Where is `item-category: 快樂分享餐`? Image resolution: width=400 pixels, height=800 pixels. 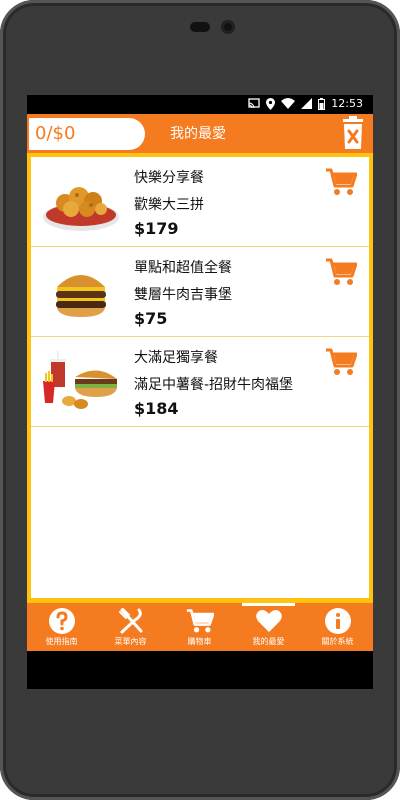
item-category: 快樂分享餐 is located at coordinates (169, 178).